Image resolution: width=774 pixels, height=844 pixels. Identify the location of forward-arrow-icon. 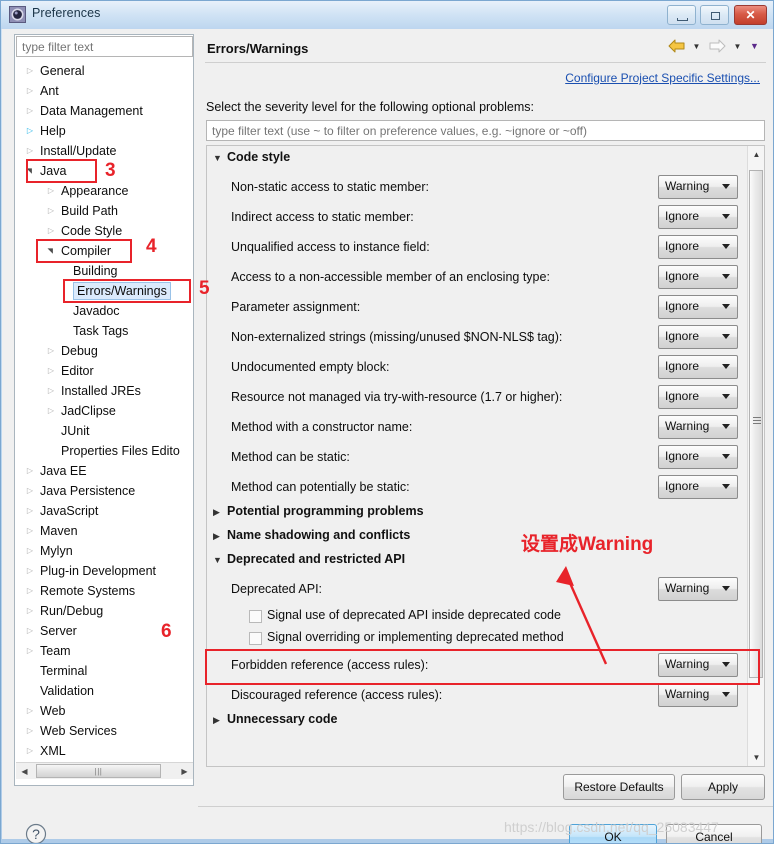
(717, 46).